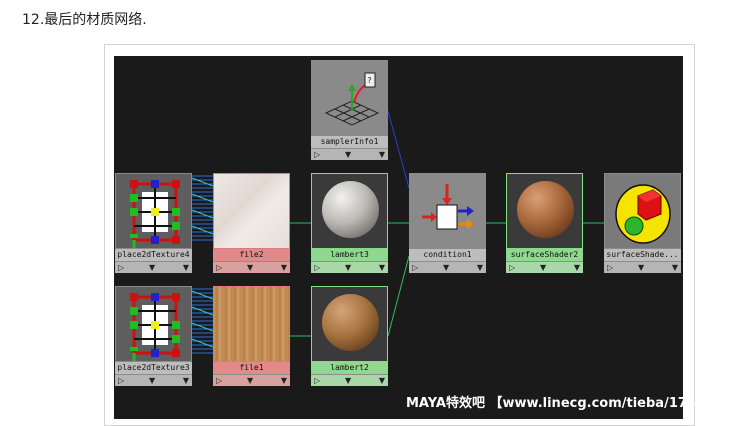 This screenshot has width=738, height=426. Describe the element at coordinates (349, 142) in the screenshot. I see `samplerinfo-label: samplerInfo1` at that location.